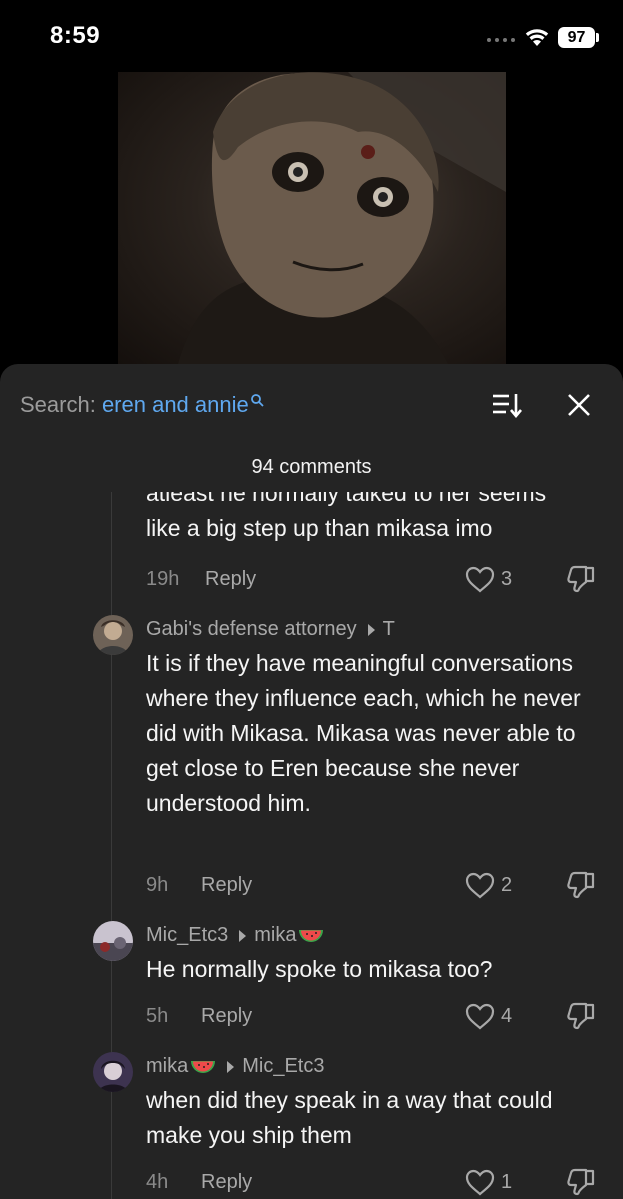  I want to click on like-count: 3, so click(507, 579).